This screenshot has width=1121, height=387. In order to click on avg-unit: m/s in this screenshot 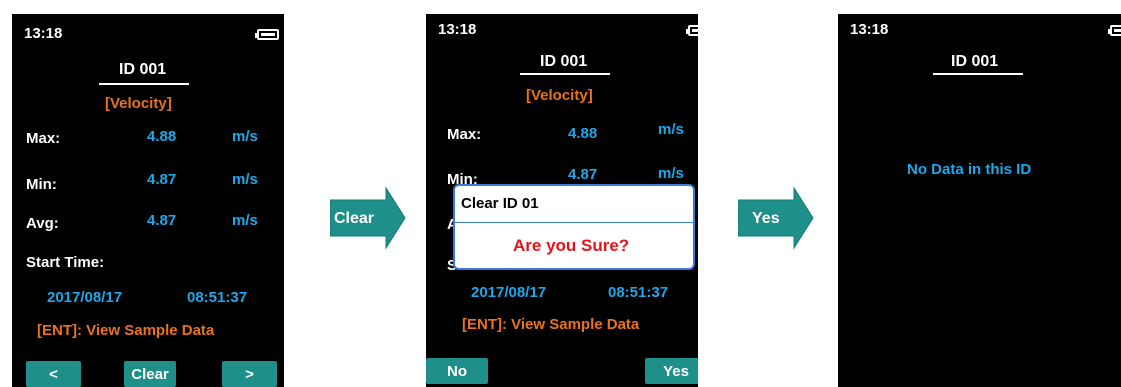, I will do `click(245, 220)`.